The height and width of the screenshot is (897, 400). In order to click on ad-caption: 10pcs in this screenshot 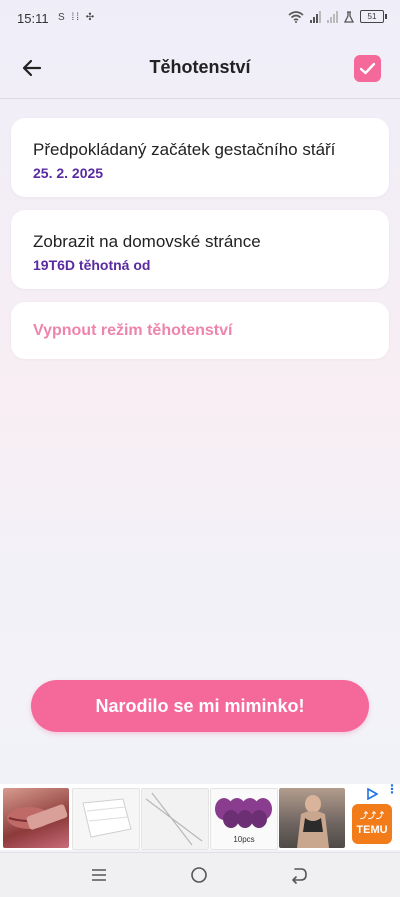, I will do `click(244, 839)`.